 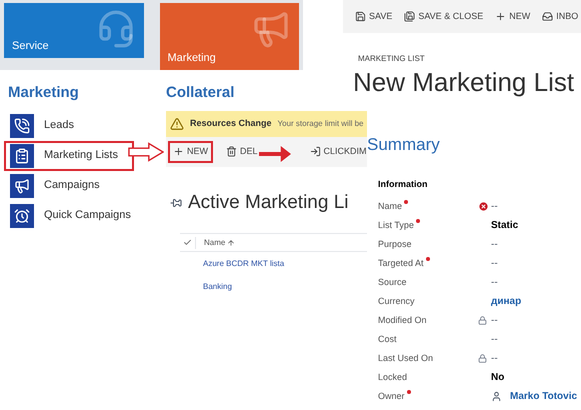 What do you see at coordinates (404, 145) in the screenshot?
I see `section-title: Summary` at bounding box center [404, 145].